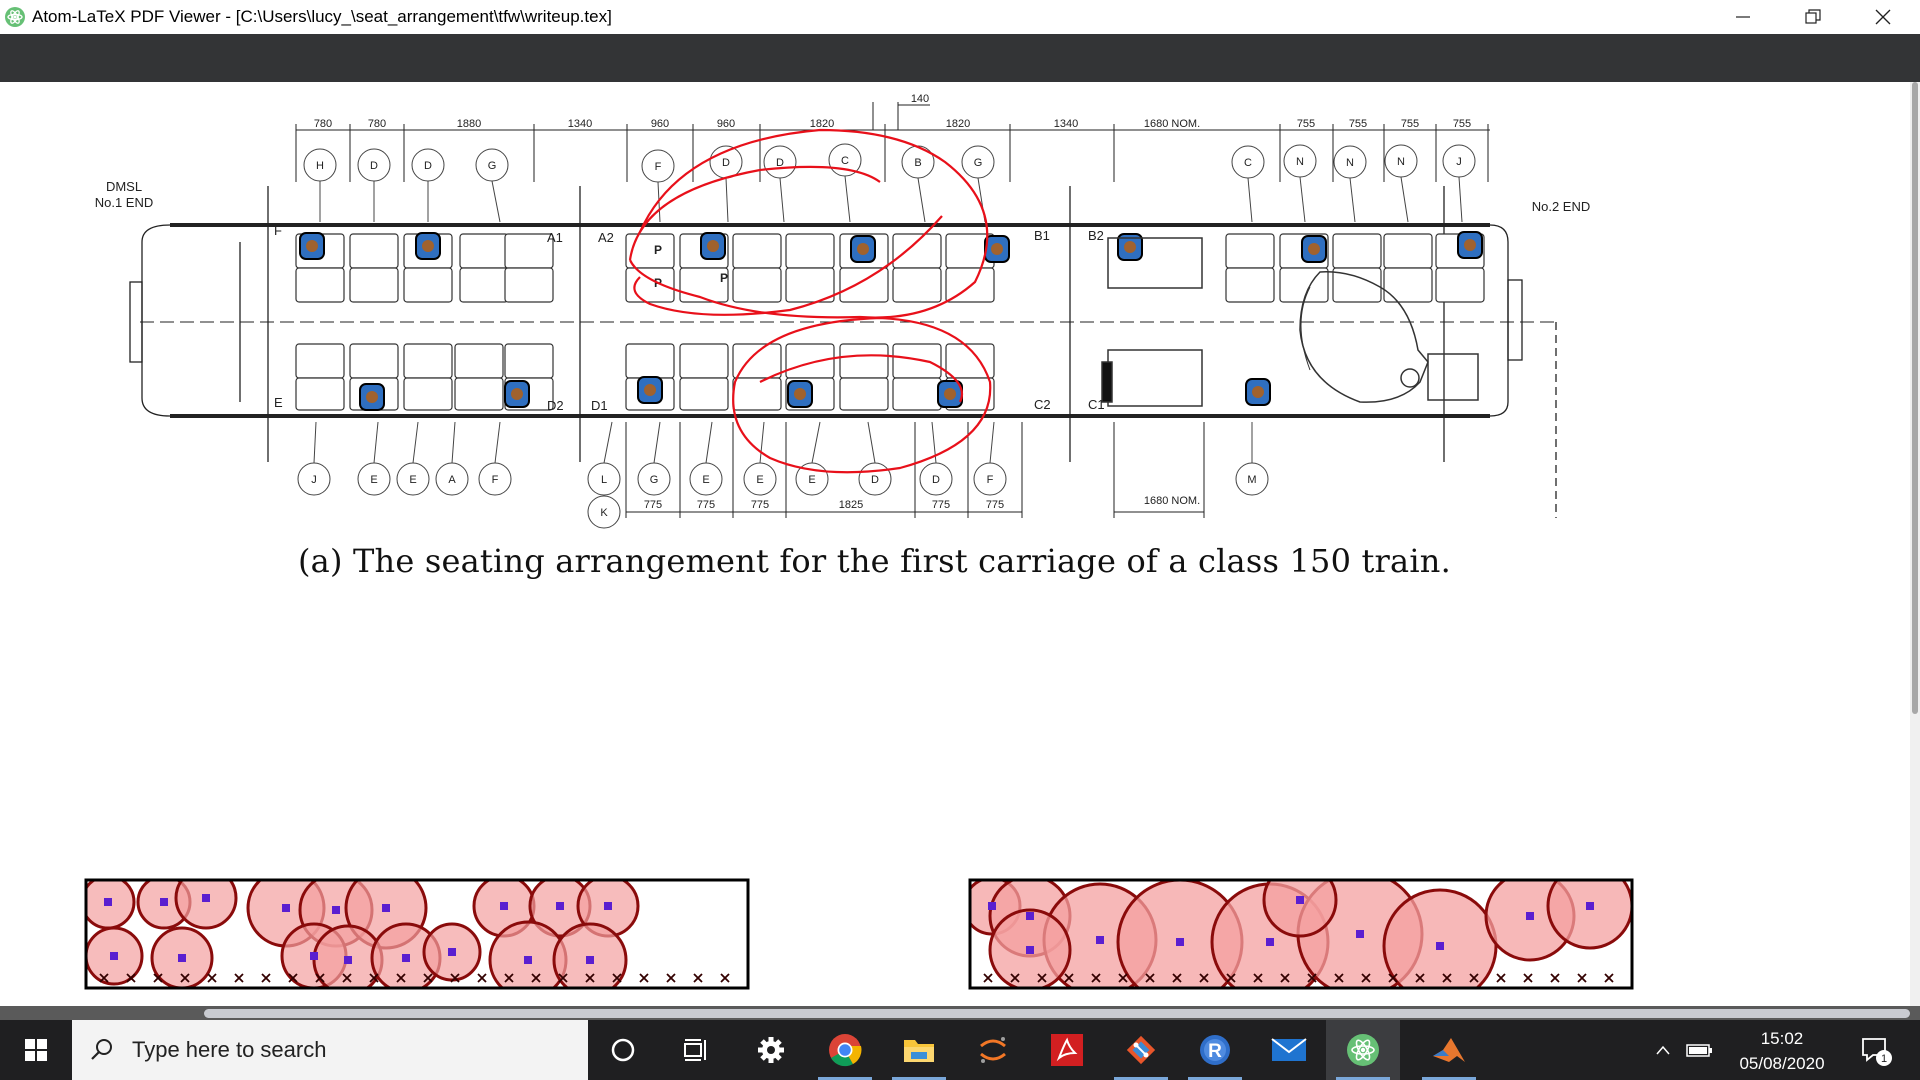 This screenshot has width=1920, height=1080. I want to click on top-circle-14: J, so click(1459, 183).